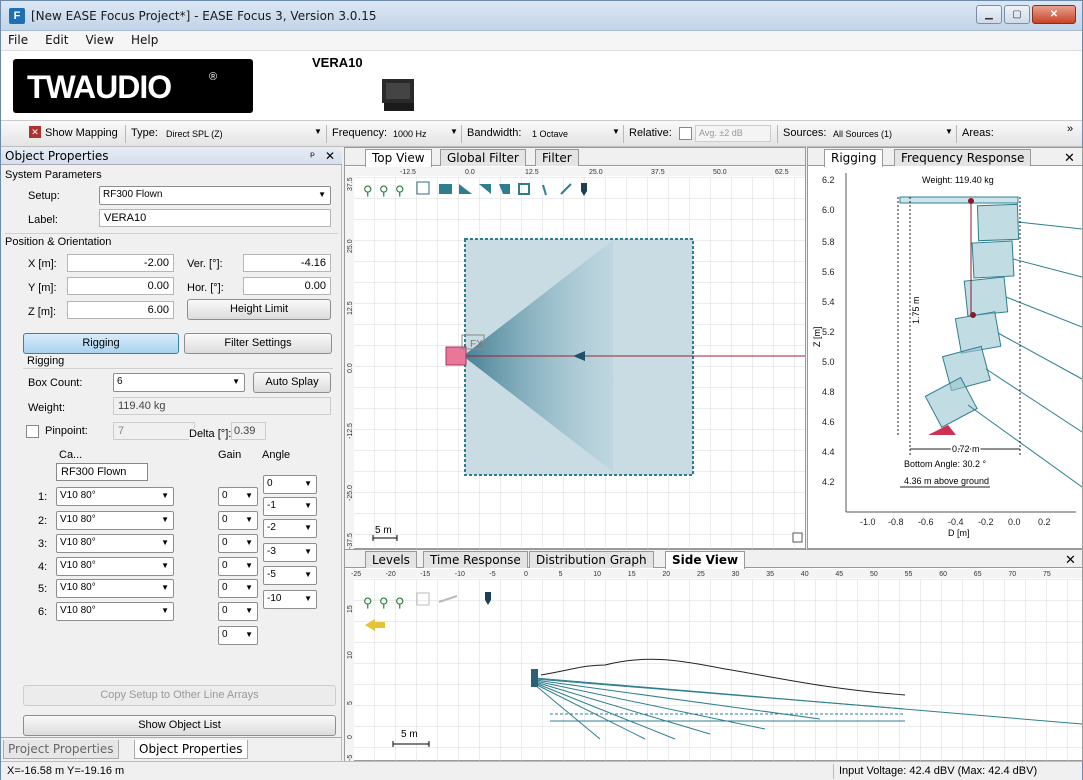  I want to click on x-input: -2.00, so click(120, 263).